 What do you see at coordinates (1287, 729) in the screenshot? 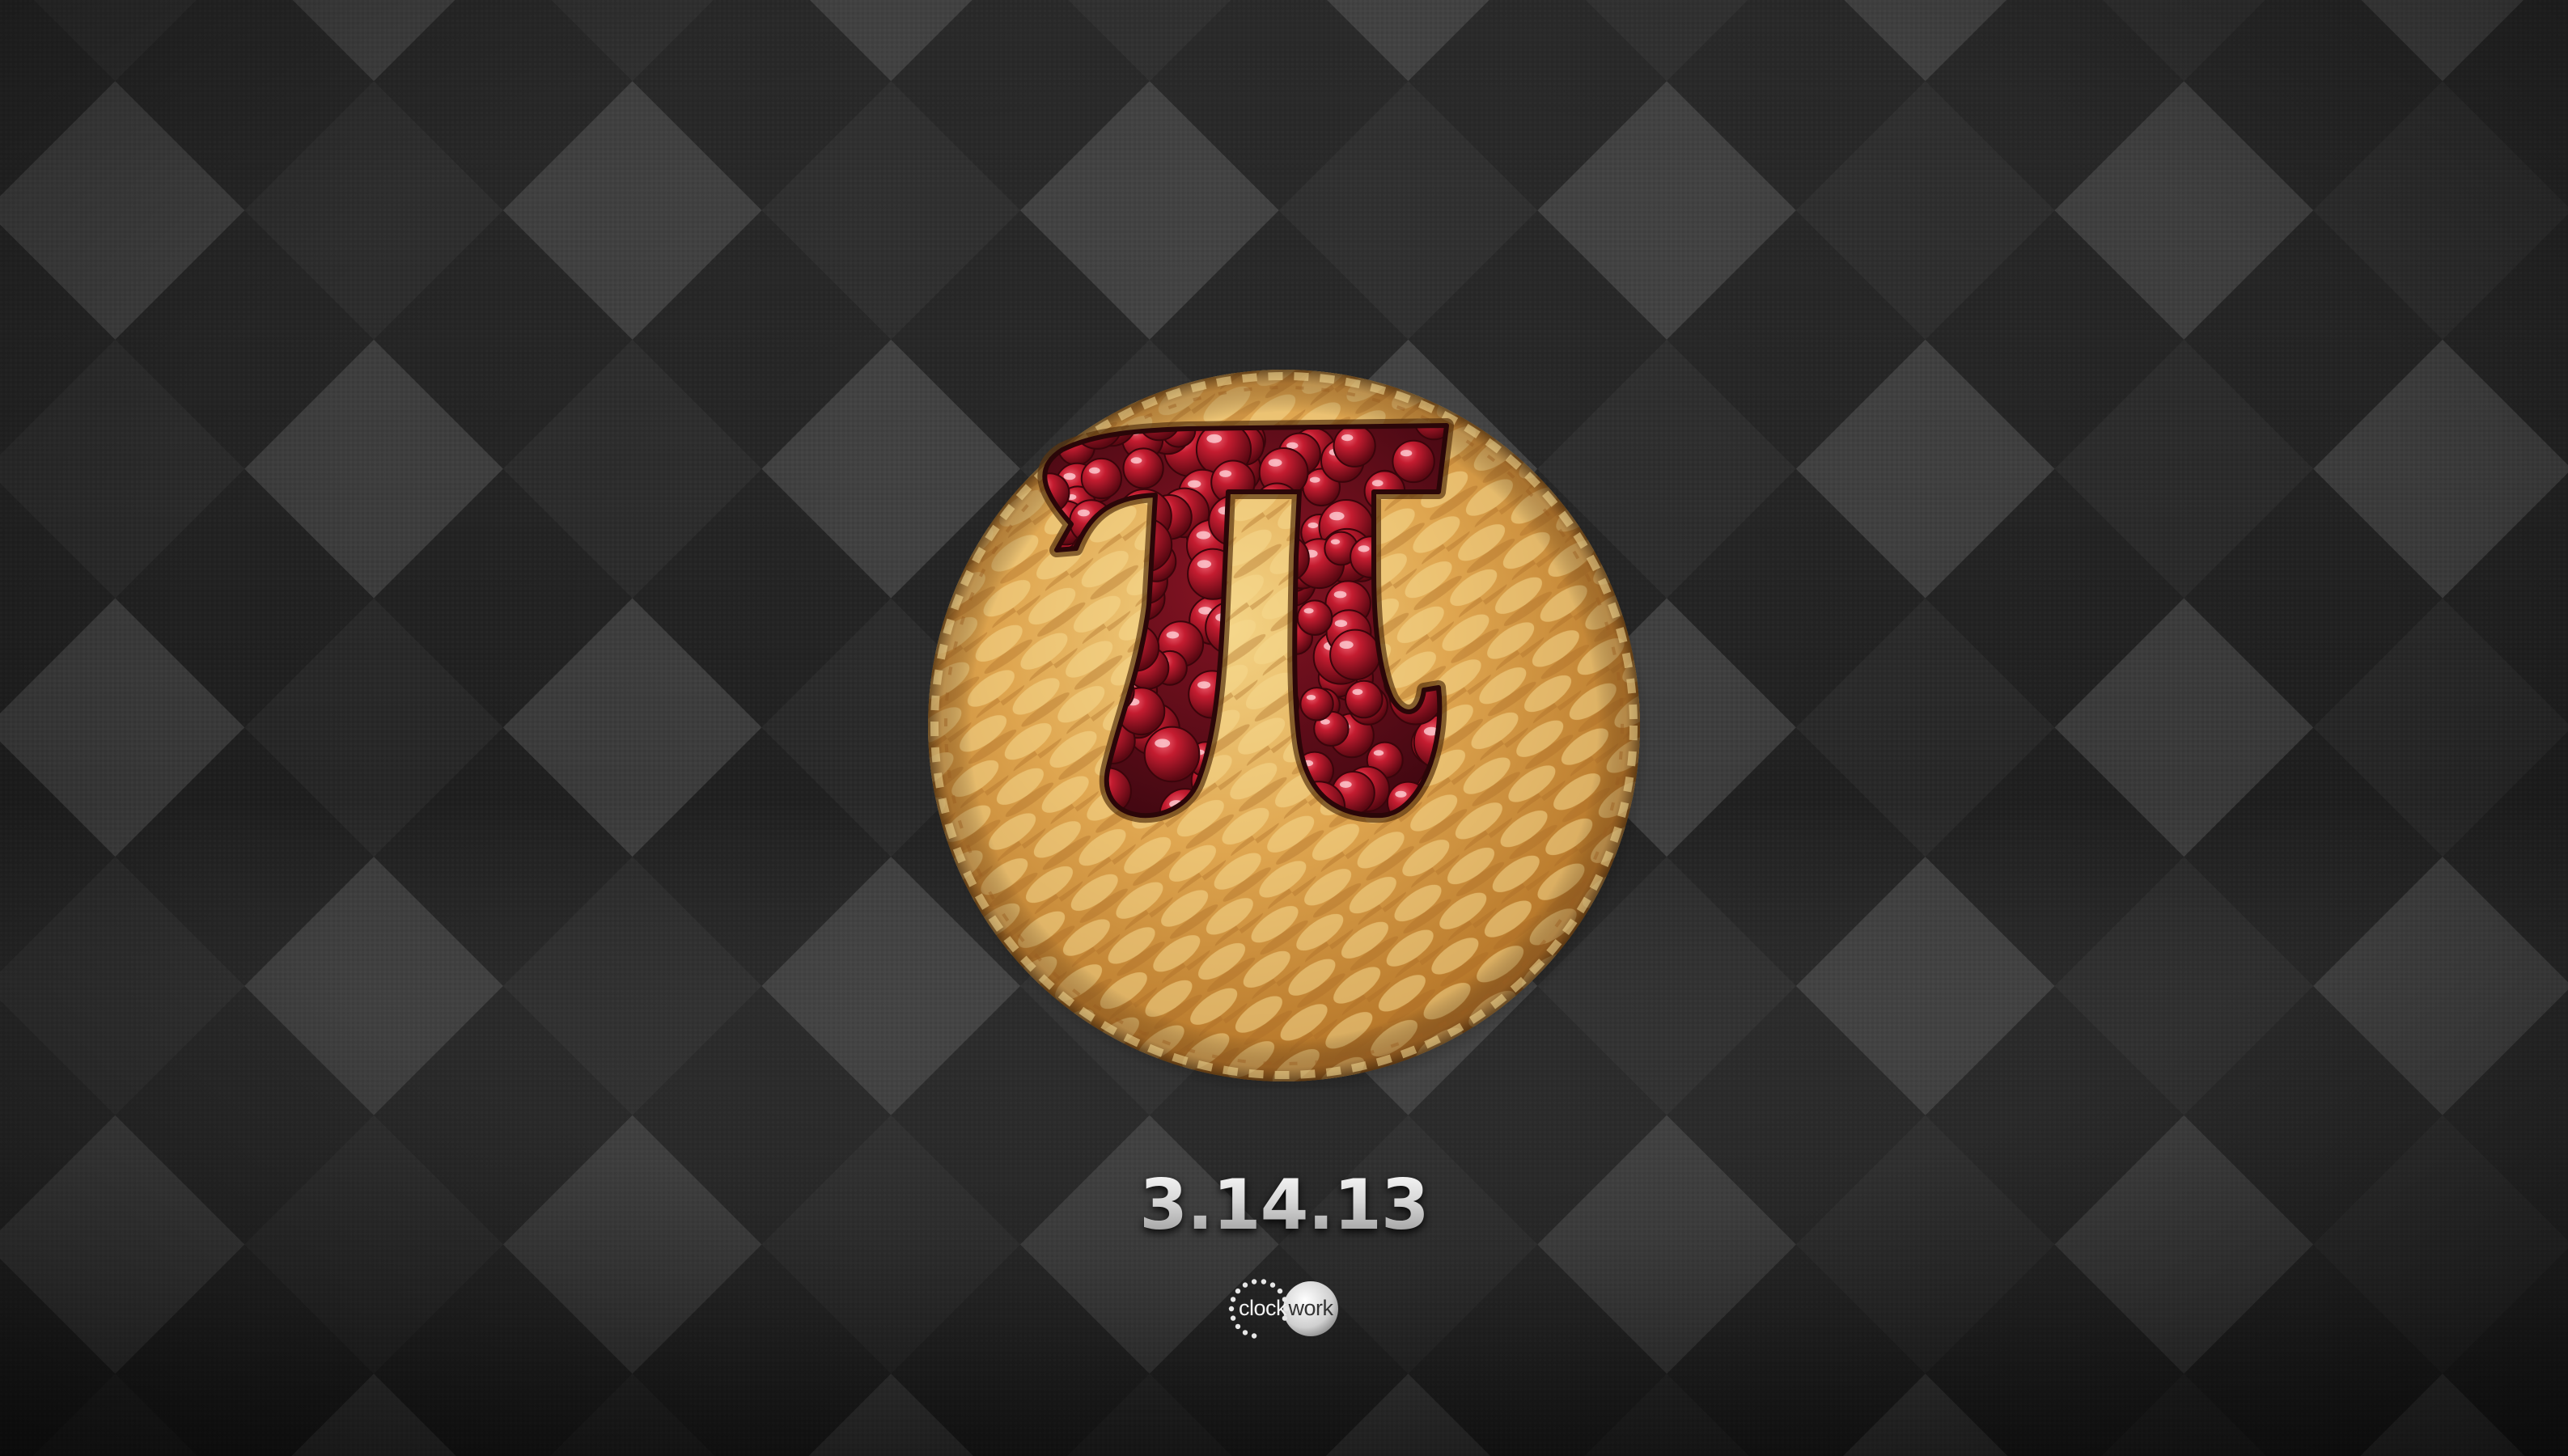
I see `cherry-pie-icon` at bounding box center [1287, 729].